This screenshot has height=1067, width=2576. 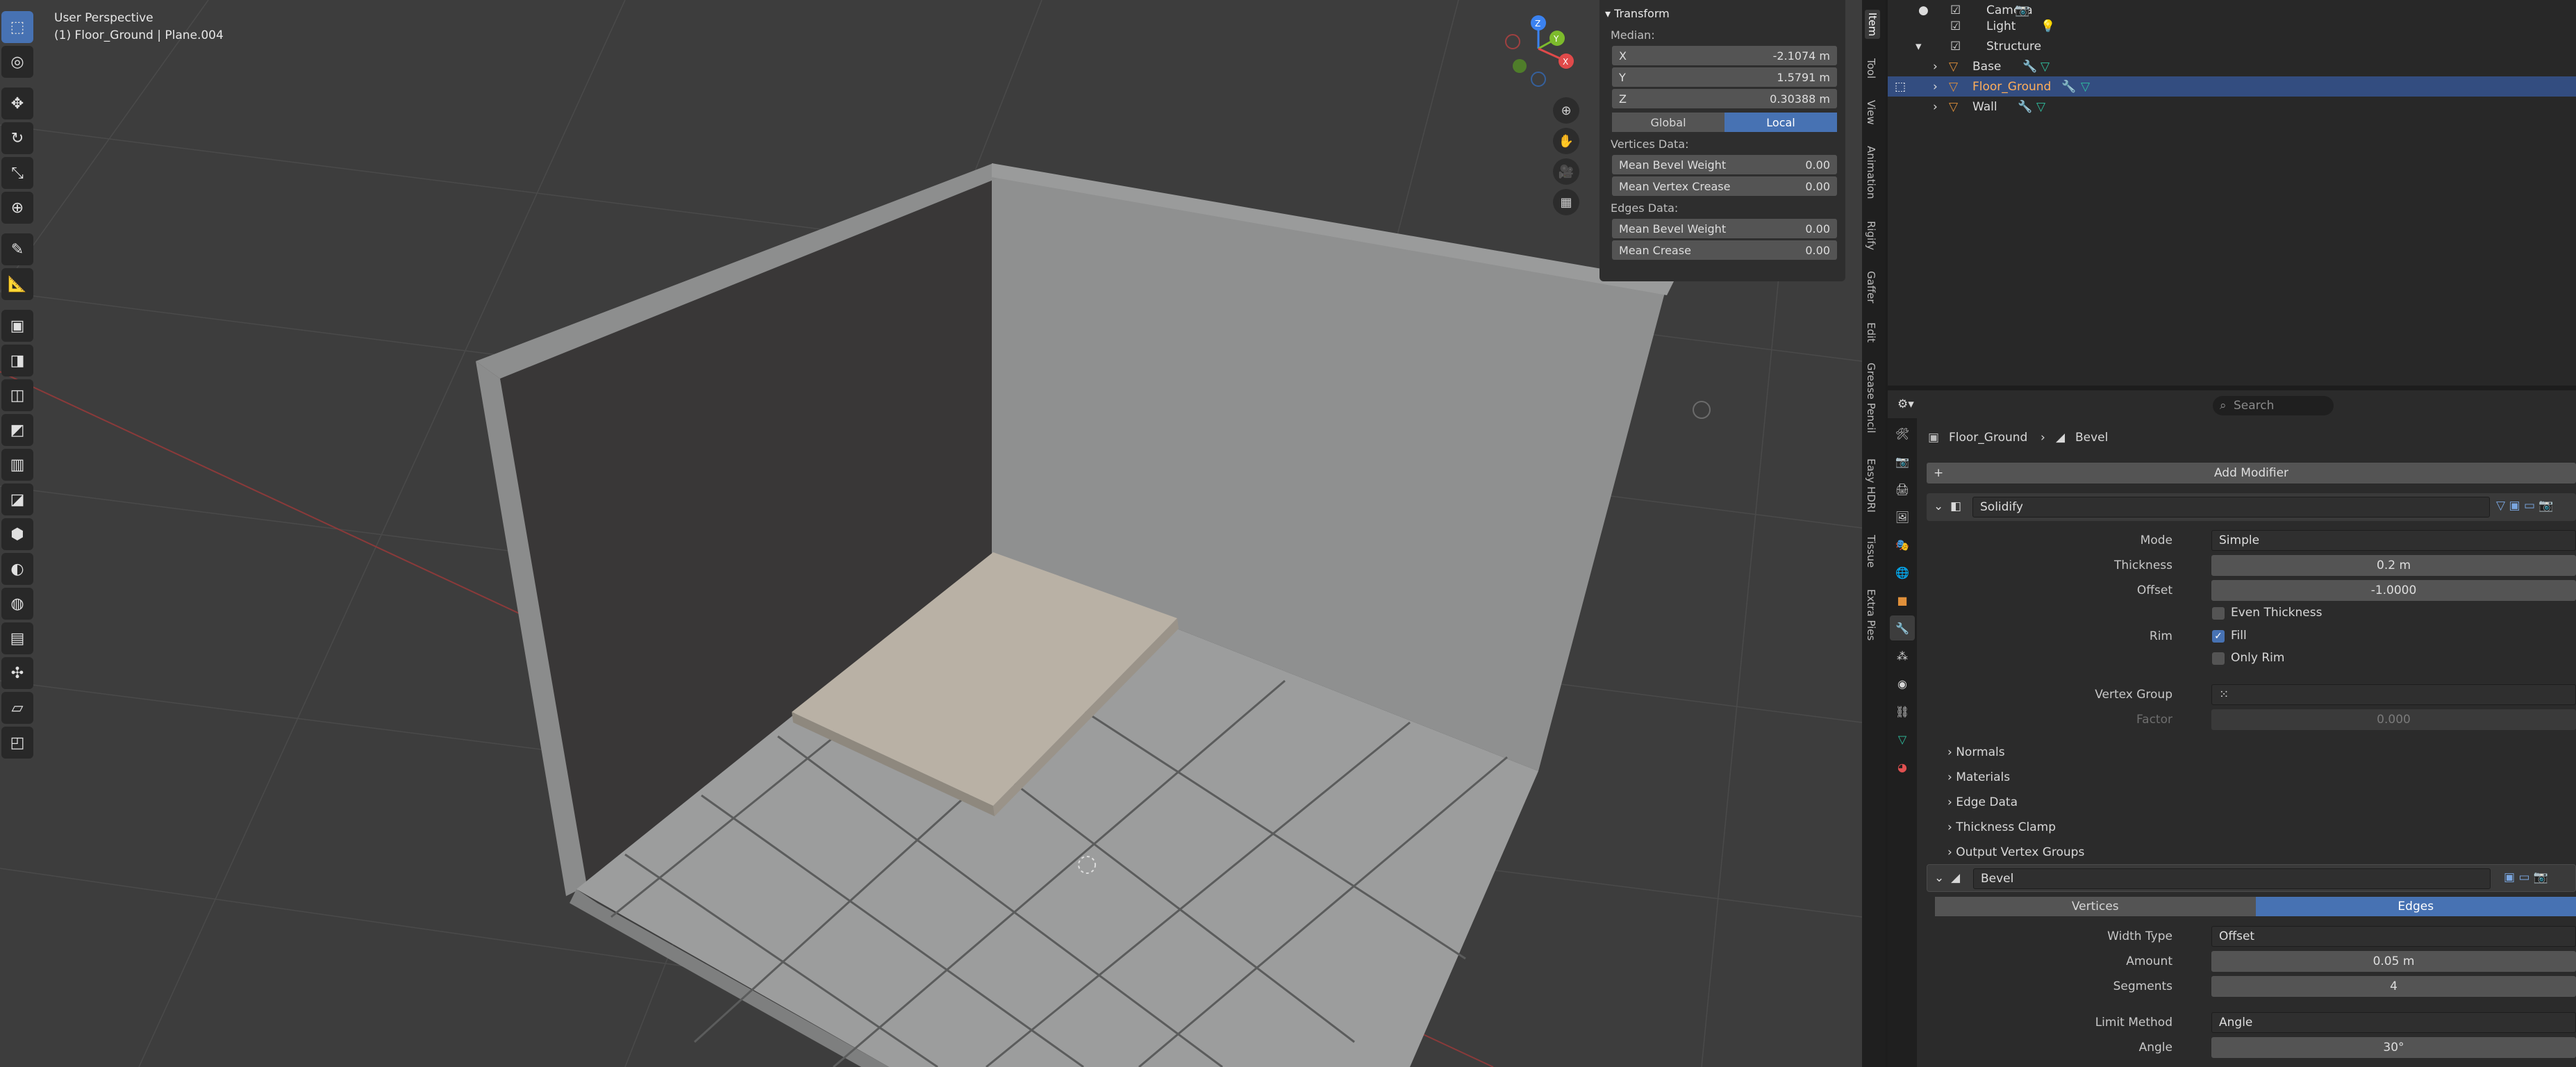 I want to click on median-z-field: Z 0.30388 m, so click(x=1724, y=99).